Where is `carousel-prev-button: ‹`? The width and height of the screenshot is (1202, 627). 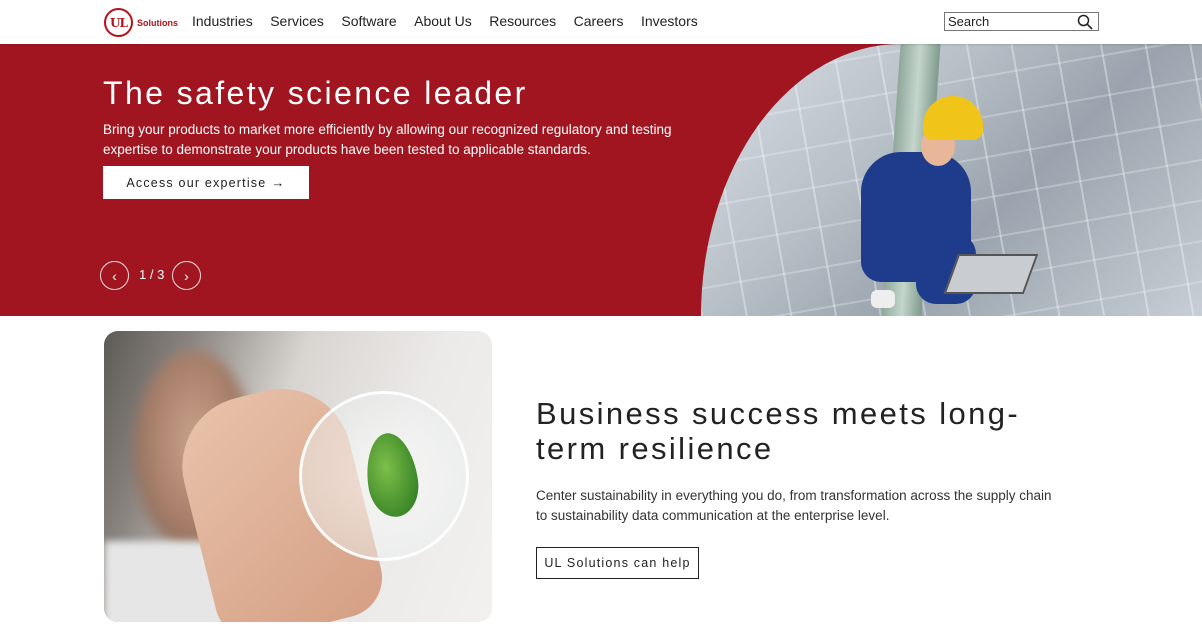
carousel-prev-button: ‹ is located at coordinates (114, 275).